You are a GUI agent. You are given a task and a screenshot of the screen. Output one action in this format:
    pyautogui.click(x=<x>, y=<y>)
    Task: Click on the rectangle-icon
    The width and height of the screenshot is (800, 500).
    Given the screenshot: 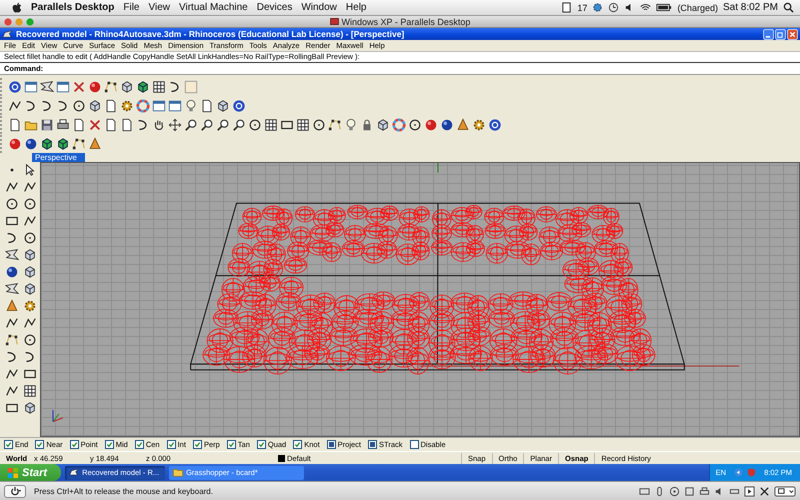 What is the action you would take?
    pyautogui.click(x=287, y=125)
    